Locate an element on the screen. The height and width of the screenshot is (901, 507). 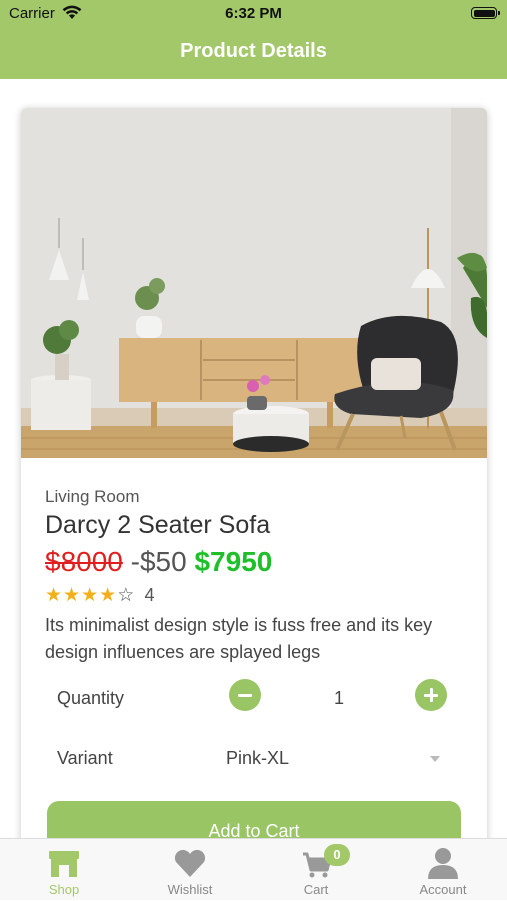
price-row: $8000 -$50 $7950 is located at coordinates (158, 562).